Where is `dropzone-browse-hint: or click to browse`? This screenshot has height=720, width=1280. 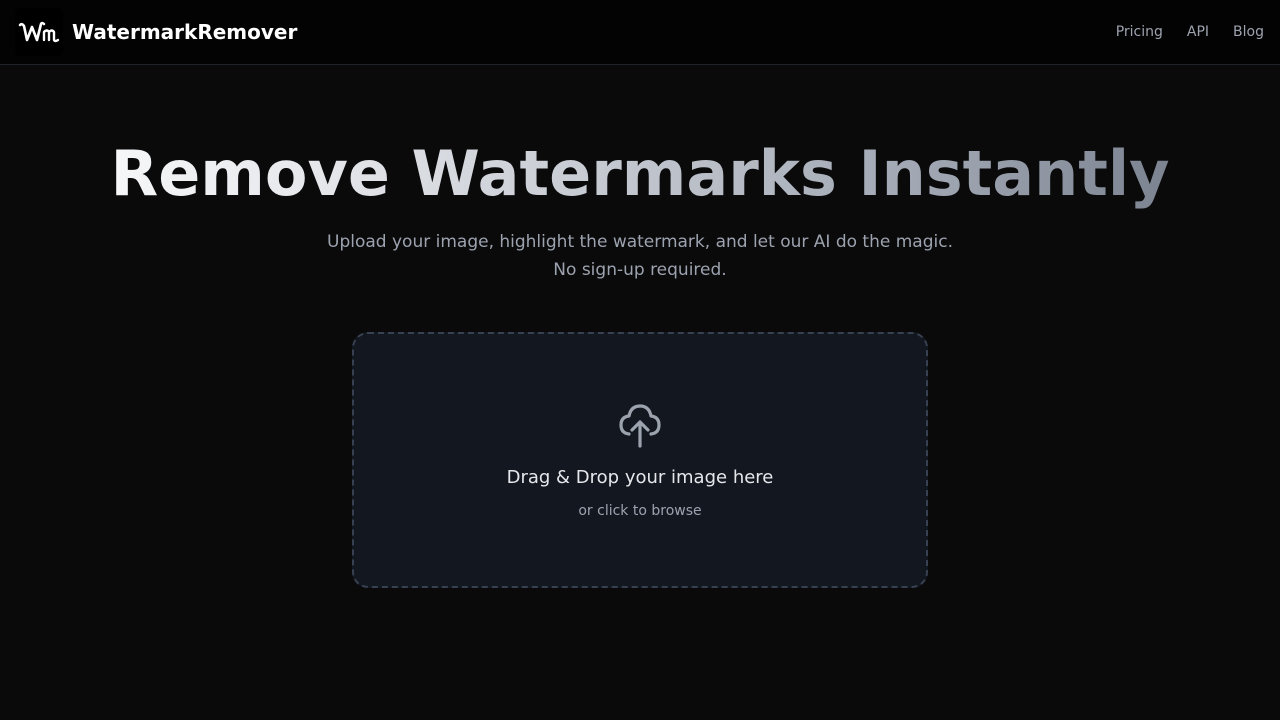
dropzone-browse-hint: or click to browse is located at coordinates (640, 511).